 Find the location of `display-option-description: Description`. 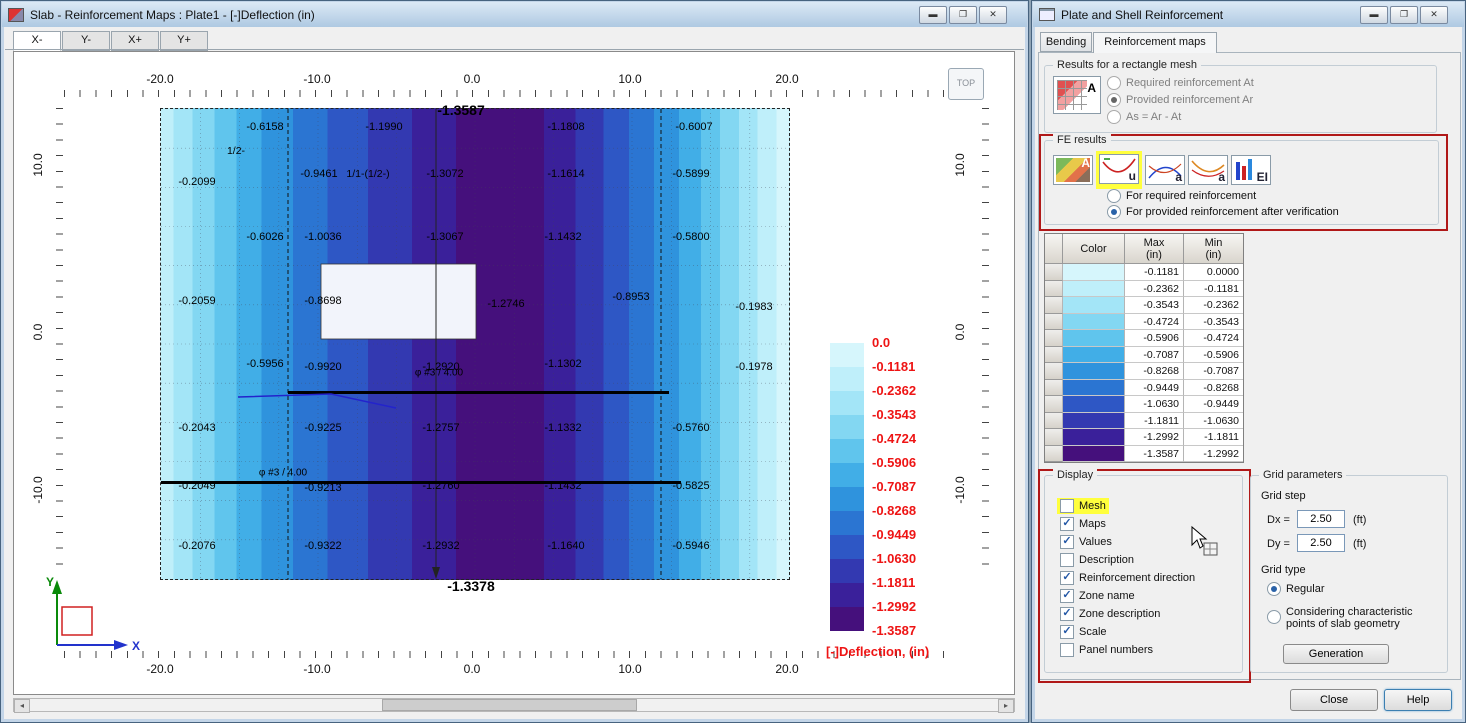

display-option-description: Description is located at coordinates (1097, 560).